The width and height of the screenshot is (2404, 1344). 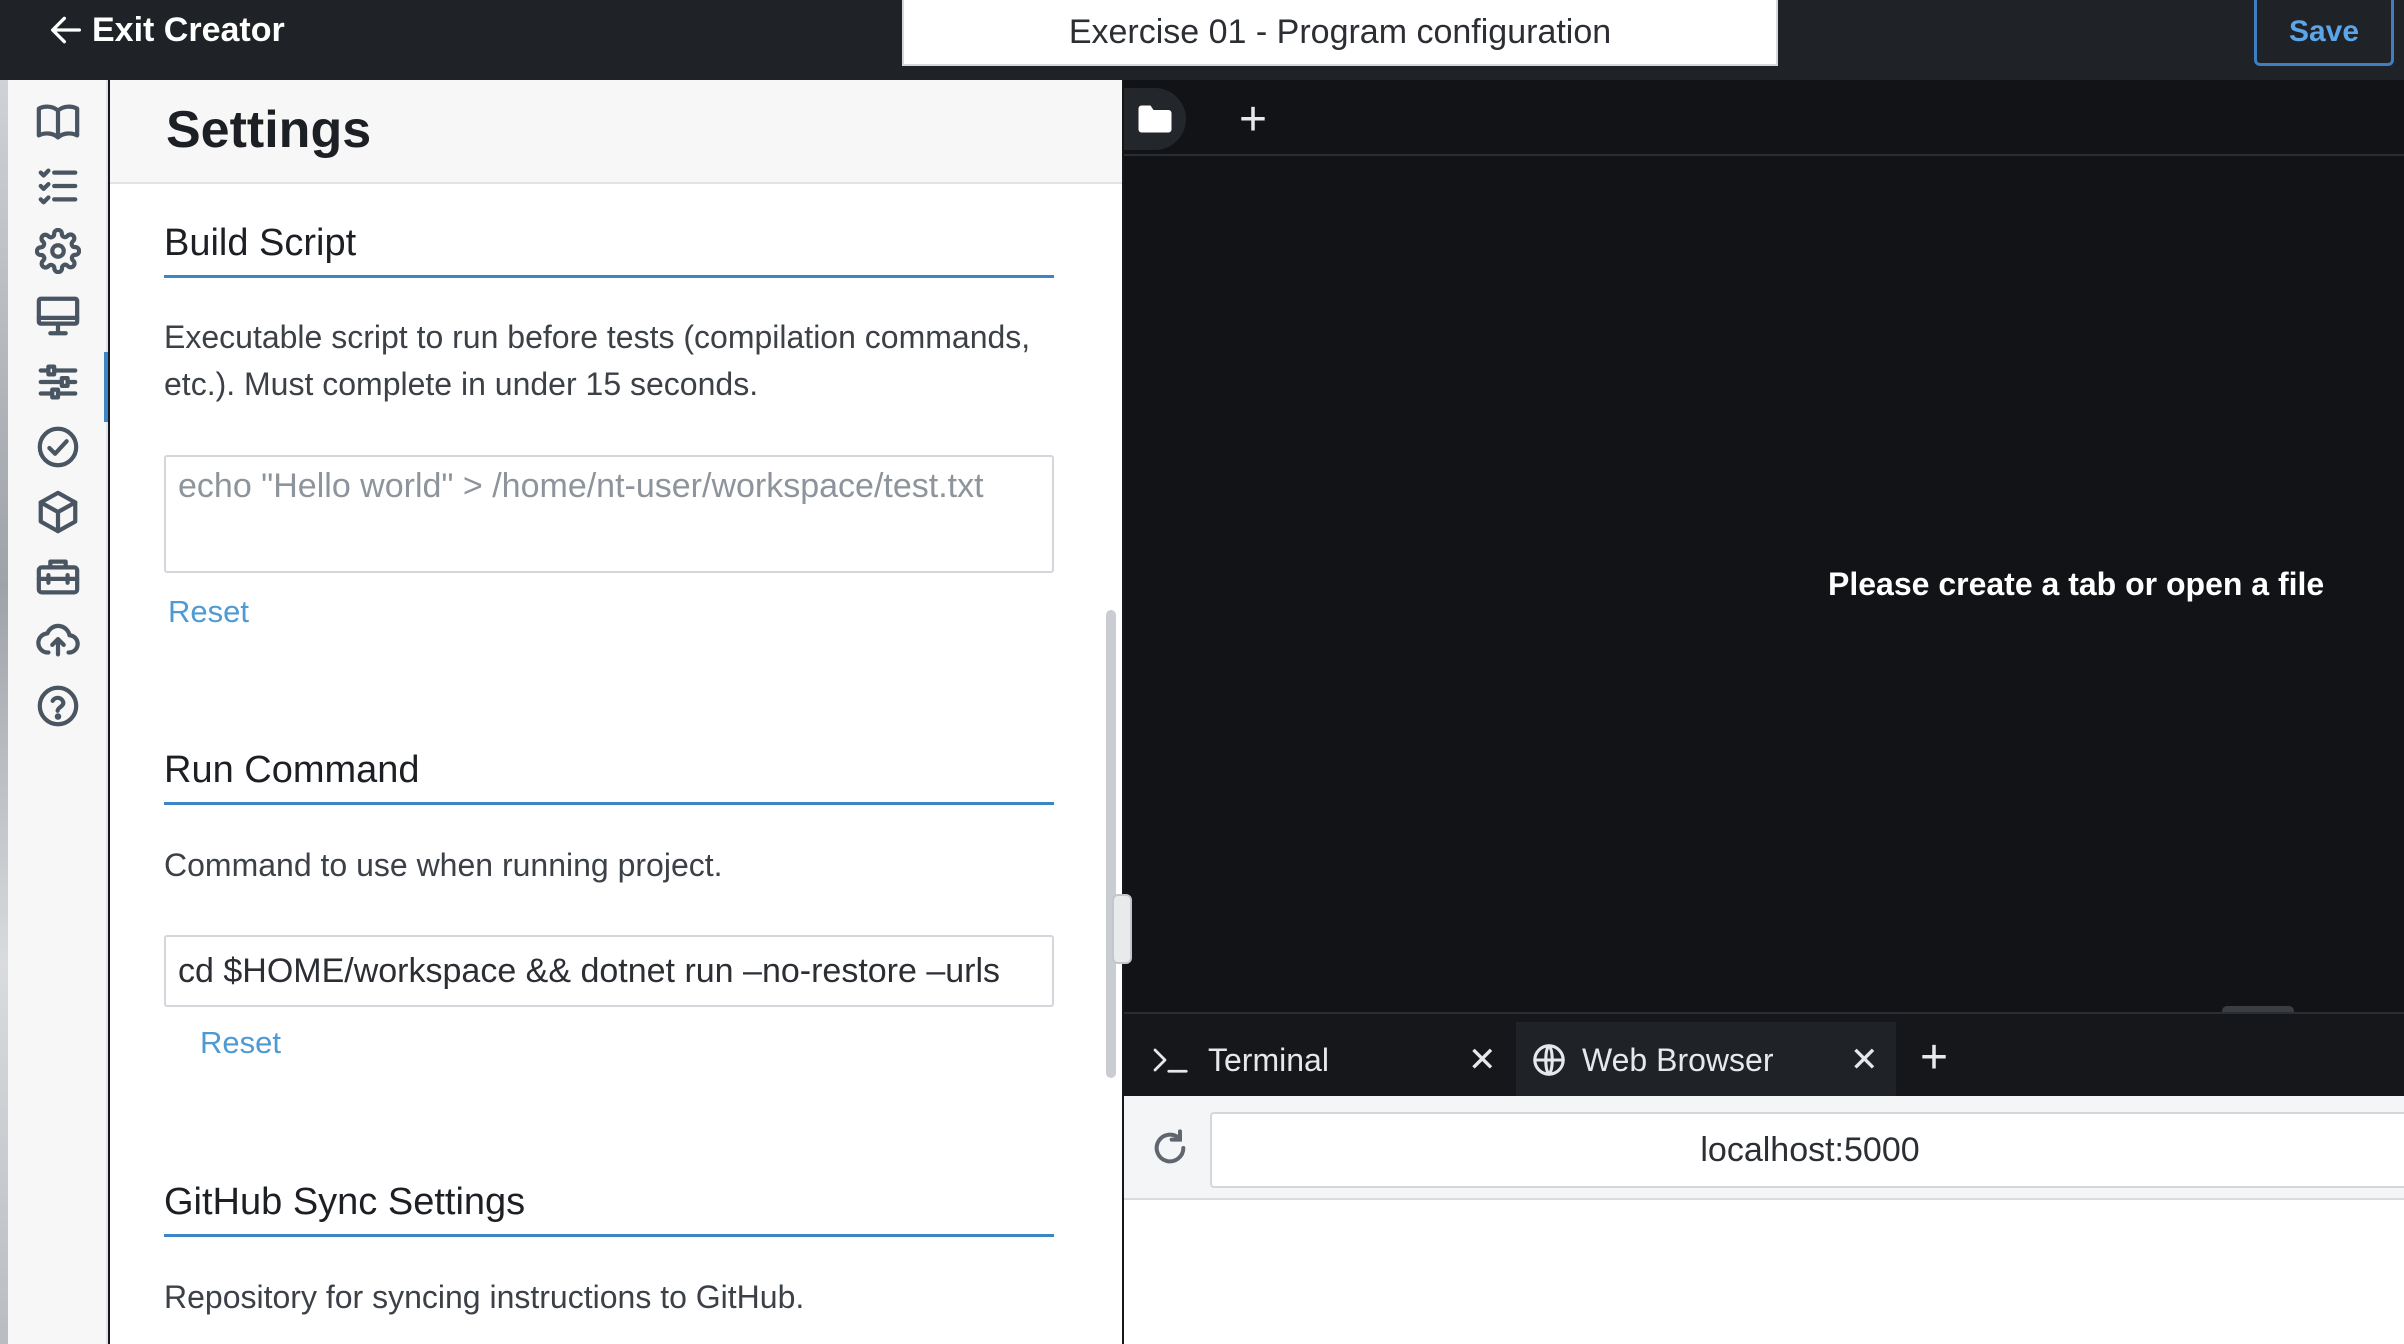 I want to click on gear-icon, so click(x=58, y=251).